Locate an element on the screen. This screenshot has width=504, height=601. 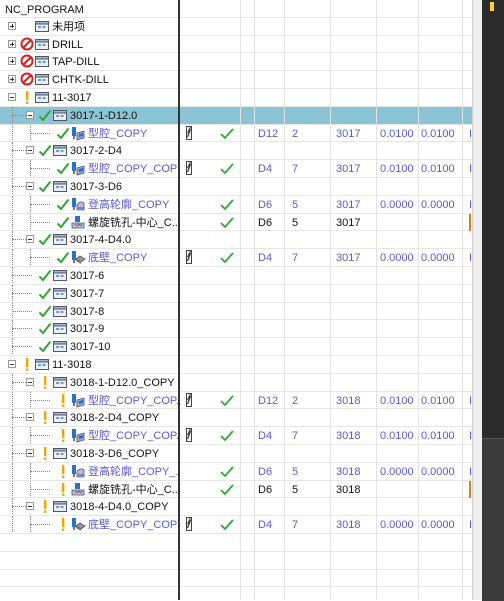
tool-number-cell: 2 is located at coordinates (295, 400).